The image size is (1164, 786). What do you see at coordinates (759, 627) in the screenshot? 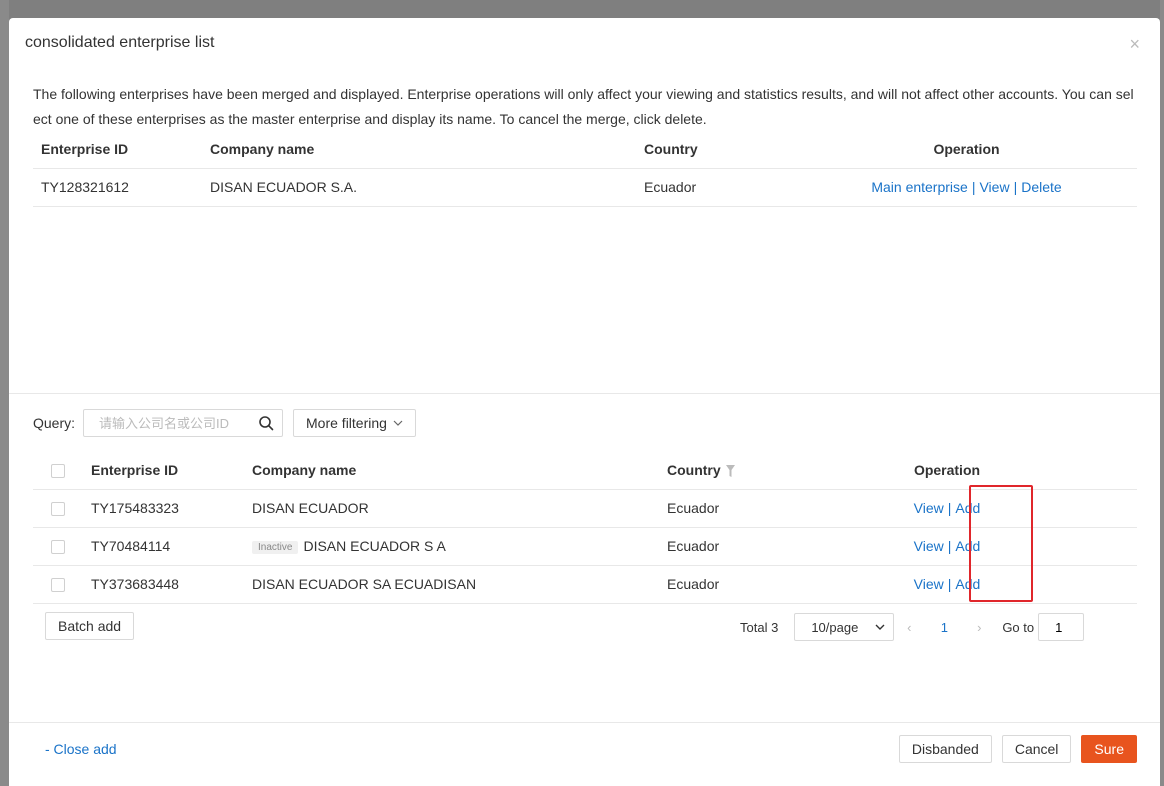
I see `total-count: Total 3` at bounding box center [759, 627].